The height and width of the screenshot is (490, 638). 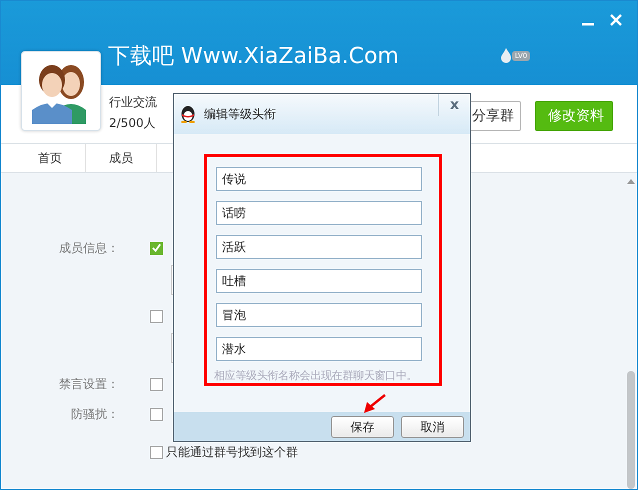 What do you see at coordinates (319, 213) in the screenshot?
I see `title-input: 话唠` at bounding box center [319, 213].